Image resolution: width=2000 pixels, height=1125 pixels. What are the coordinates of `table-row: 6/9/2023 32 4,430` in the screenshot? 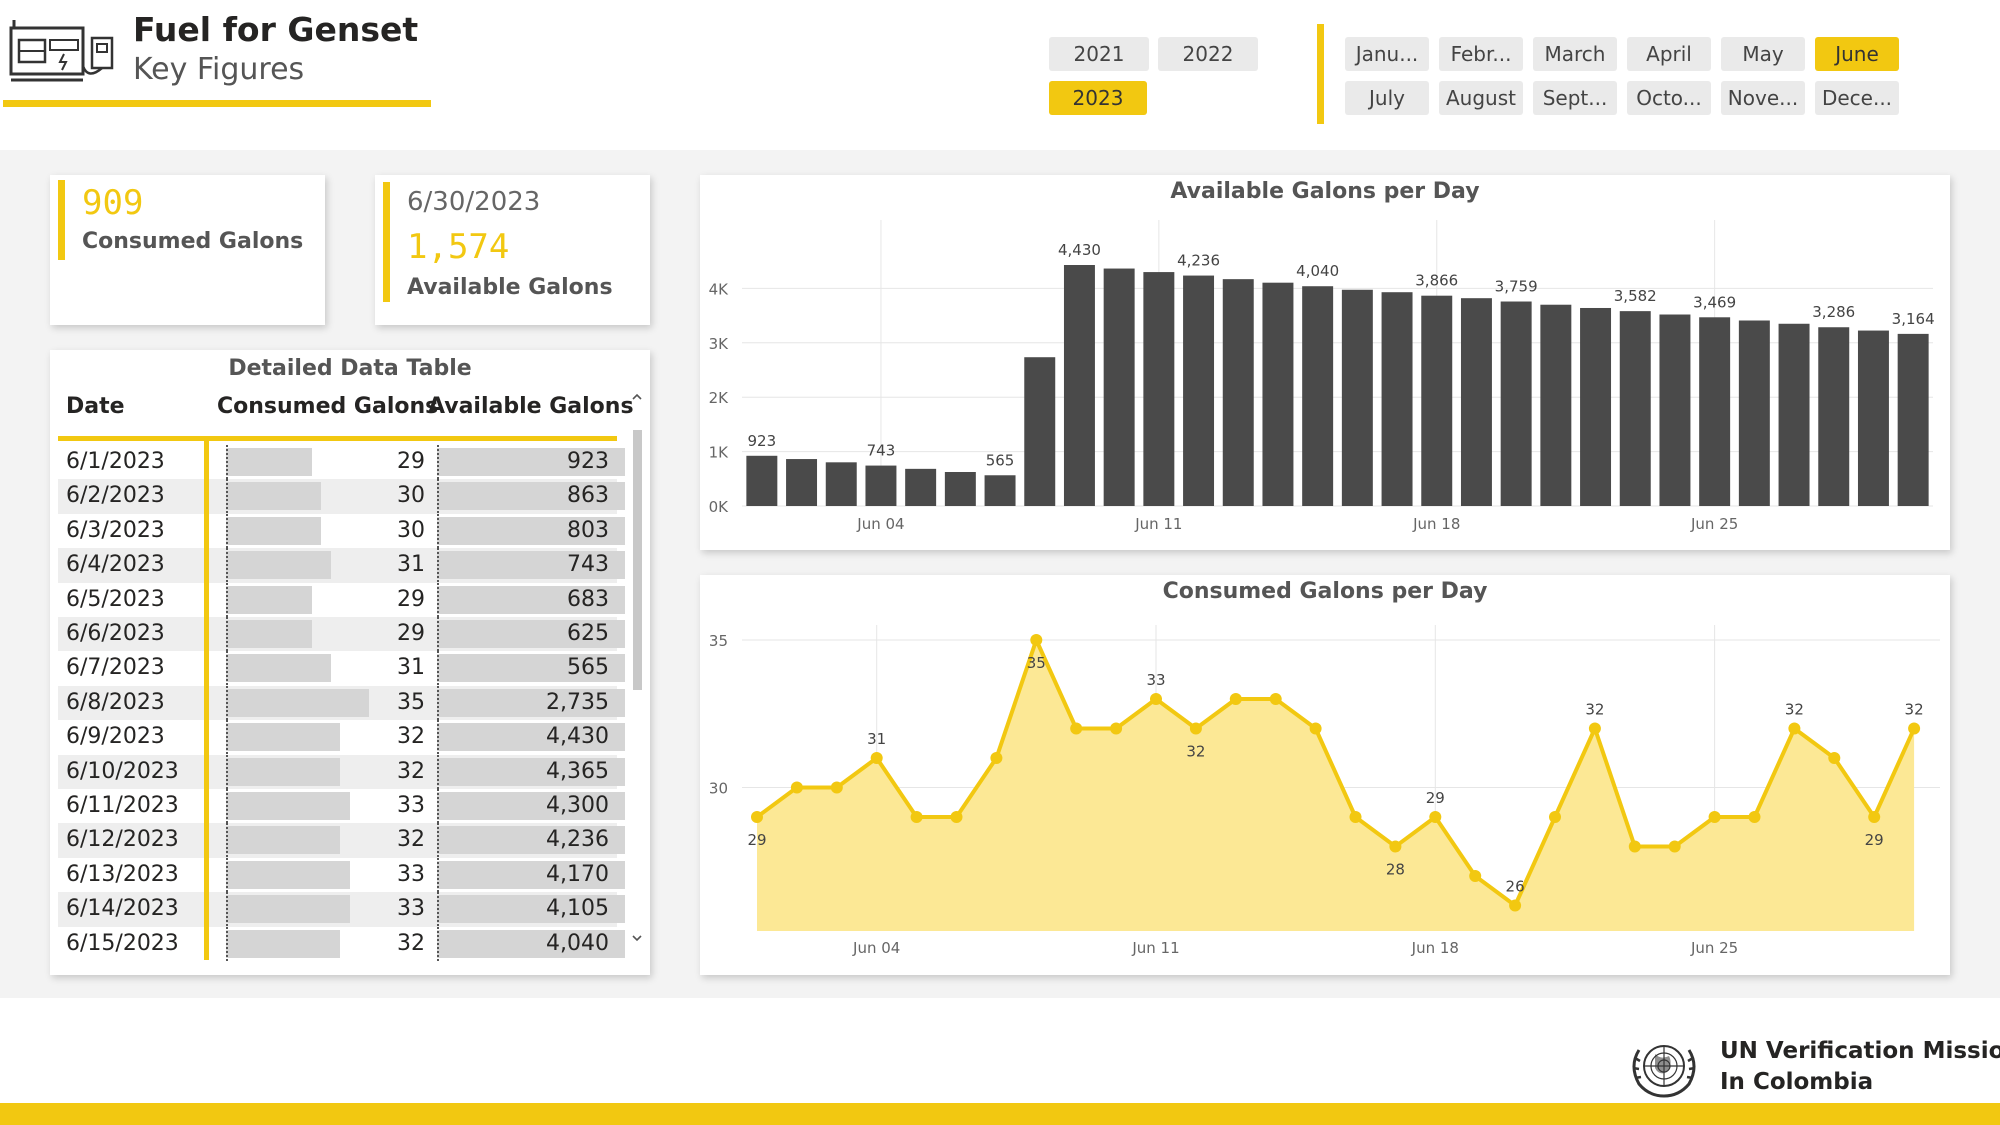 It's located at (341, 737).